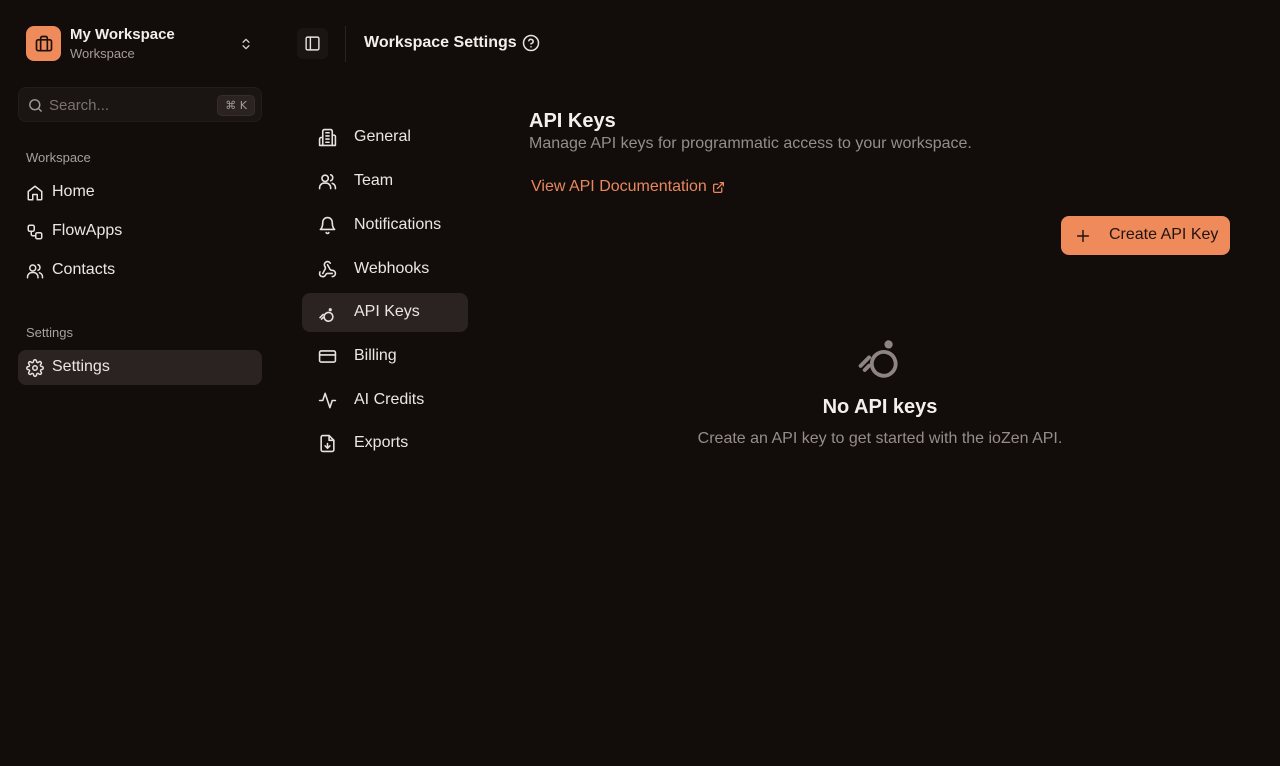 This screenshot has width=1280, height=766. What do you see at coordinates (35, 232) in the screenshot?
I see `workflow-icon` at bounding box center [35, 232].